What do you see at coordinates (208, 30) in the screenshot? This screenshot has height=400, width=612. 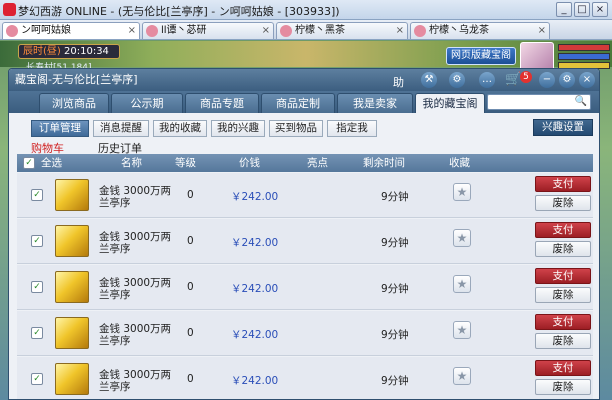 I see `character-tab-2: ll谭丶苾研 ×` at bounding box center [208, 30].